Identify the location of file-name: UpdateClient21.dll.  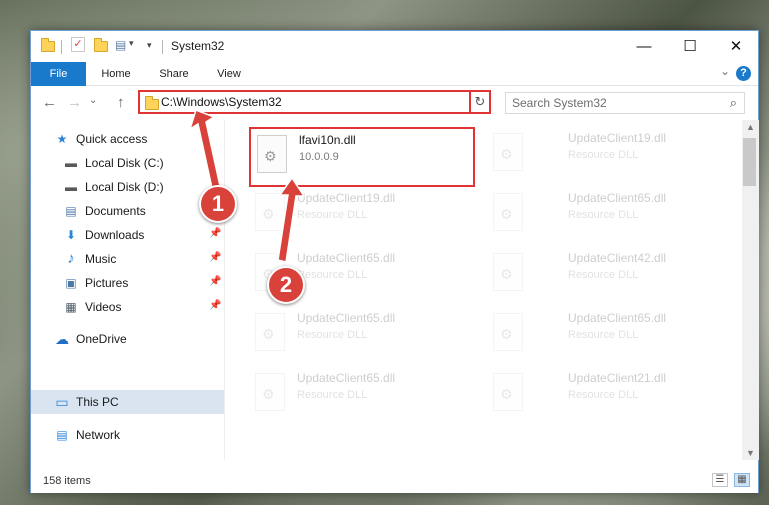
(617, 378).